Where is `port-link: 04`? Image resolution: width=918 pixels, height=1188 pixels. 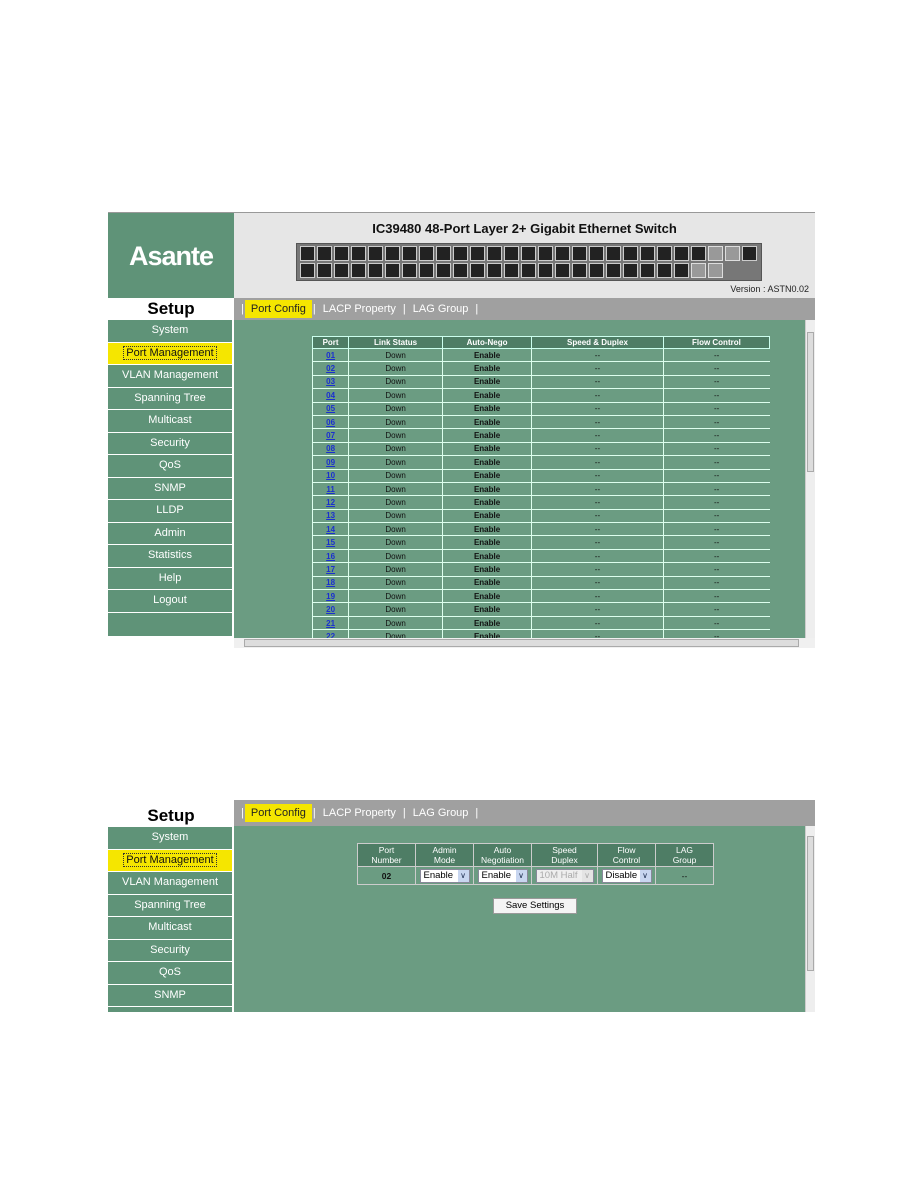 port-link: 04 is located at coordinates (330, 395).